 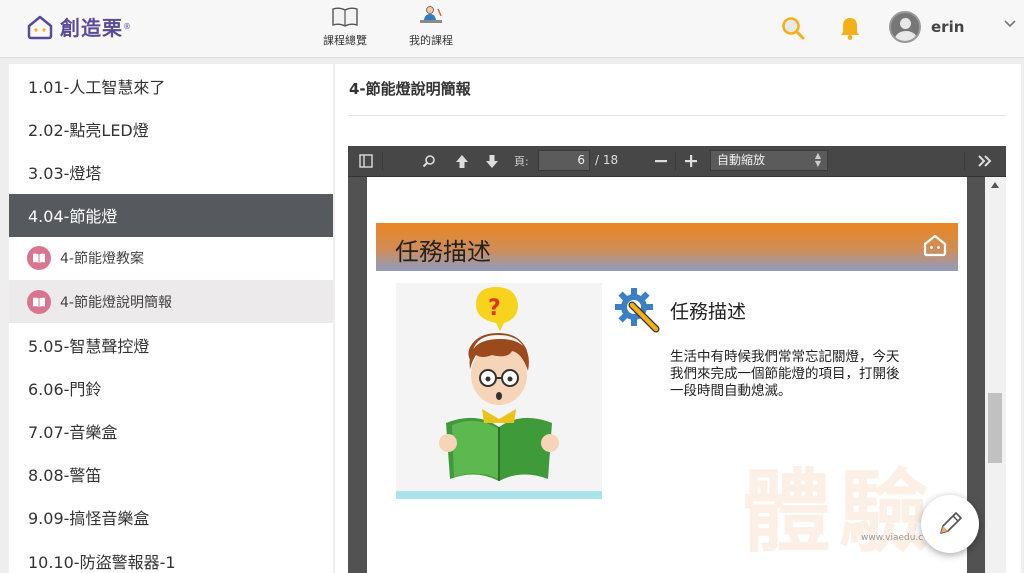 I want to click on sidebar-item-lesson-4: 4.04-節能燈, so click(x=171, y=215).